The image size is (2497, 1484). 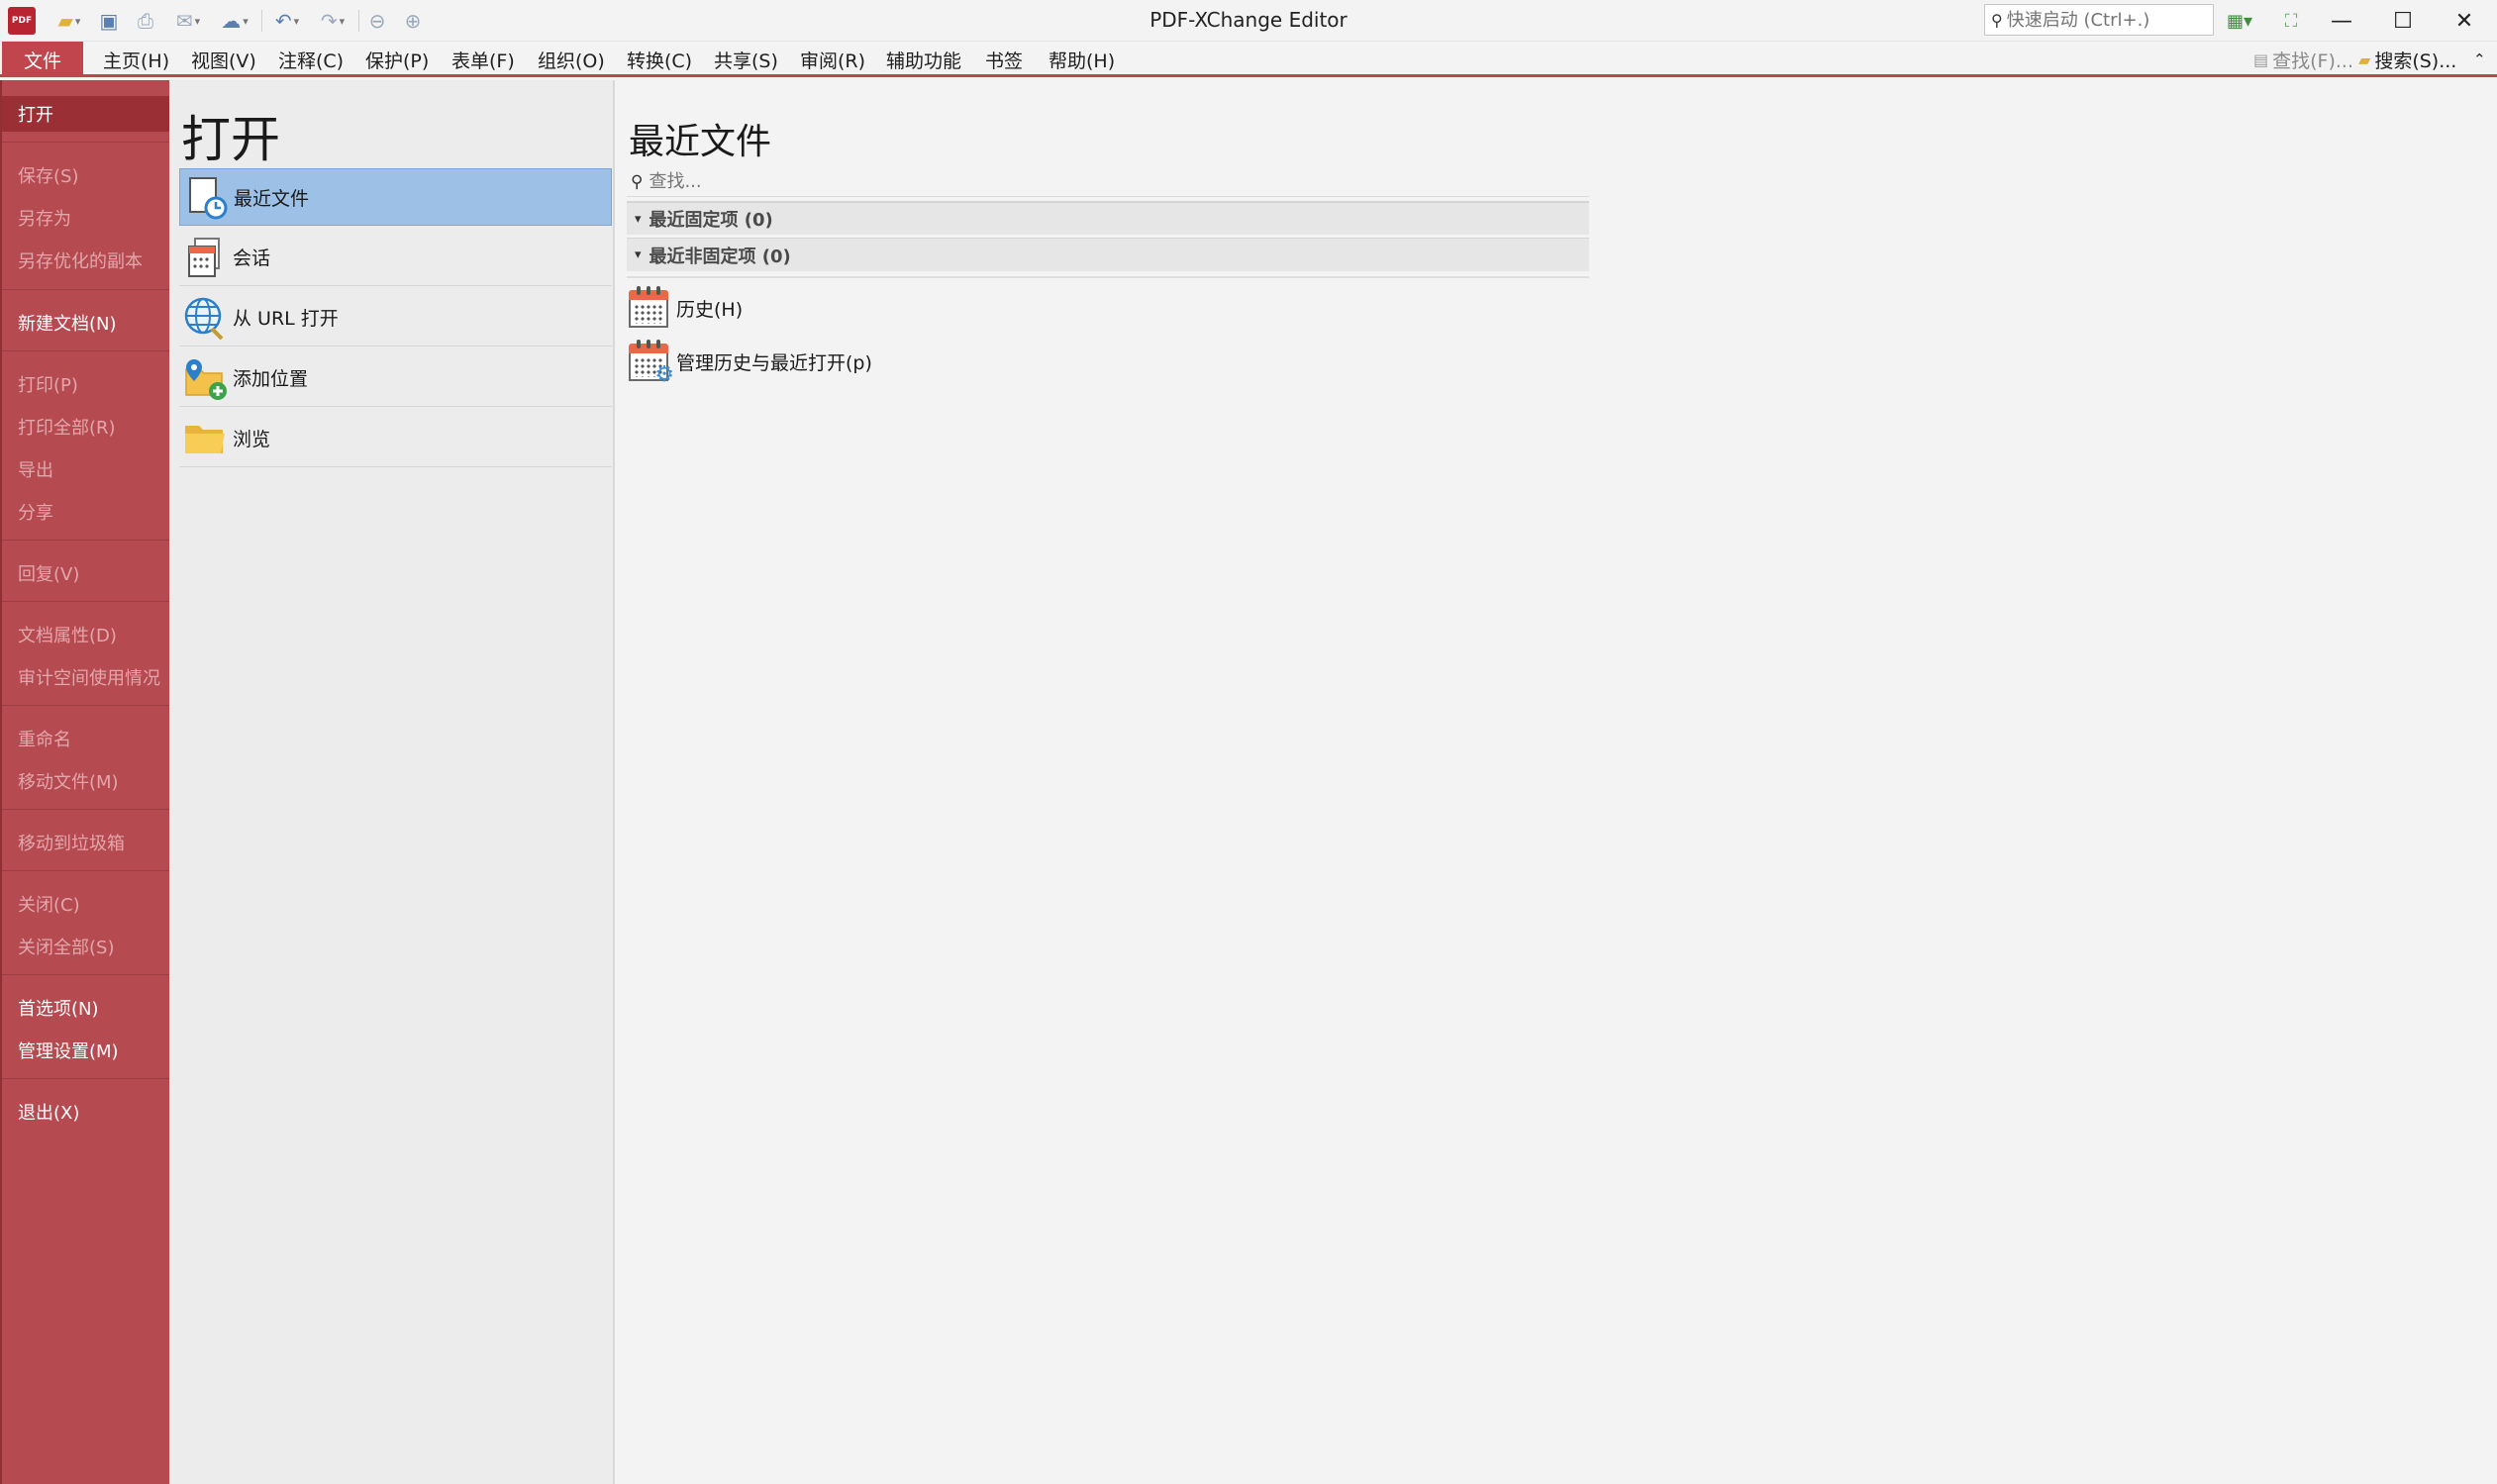 I want to click on nav-new-document: 新建文档(N), so click(x=86, y=323).